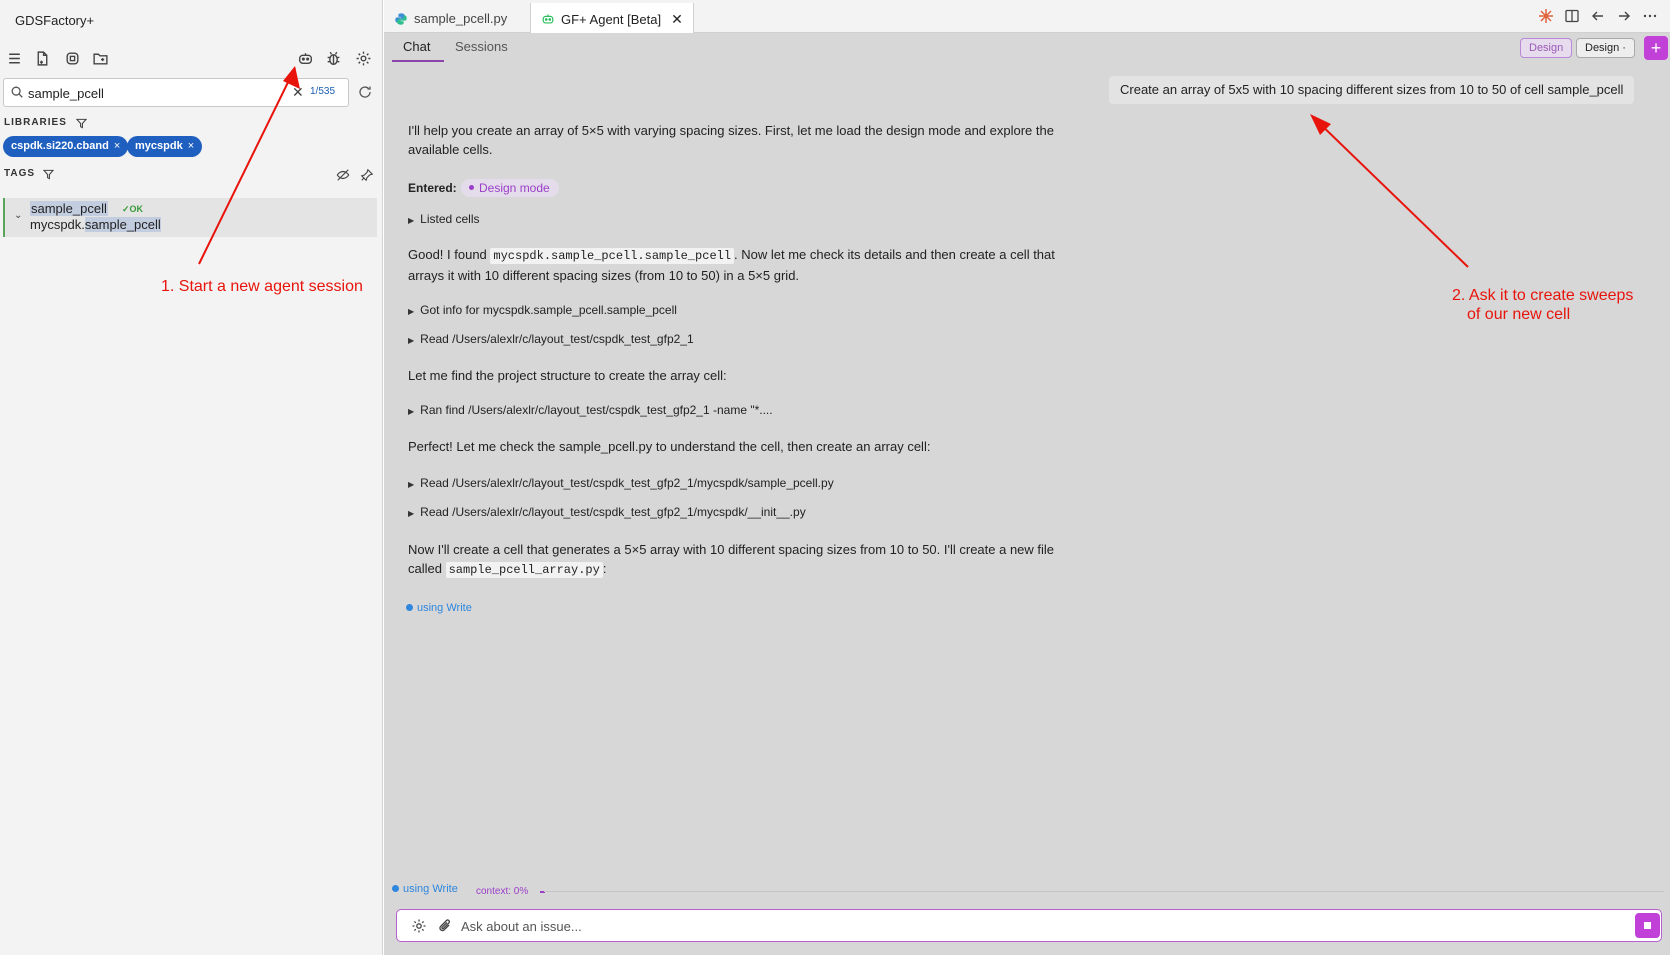  What do you see at coordinates (95, 224) in the screenshot?
I see `cell-path: mycspdk.sample_pcell` at bounding box center [95, 224].